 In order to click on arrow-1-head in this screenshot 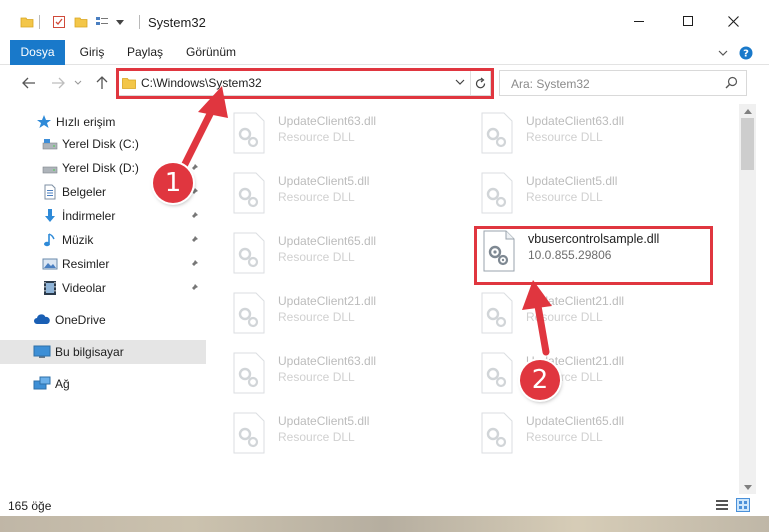, I will do `click(213, 102)`.